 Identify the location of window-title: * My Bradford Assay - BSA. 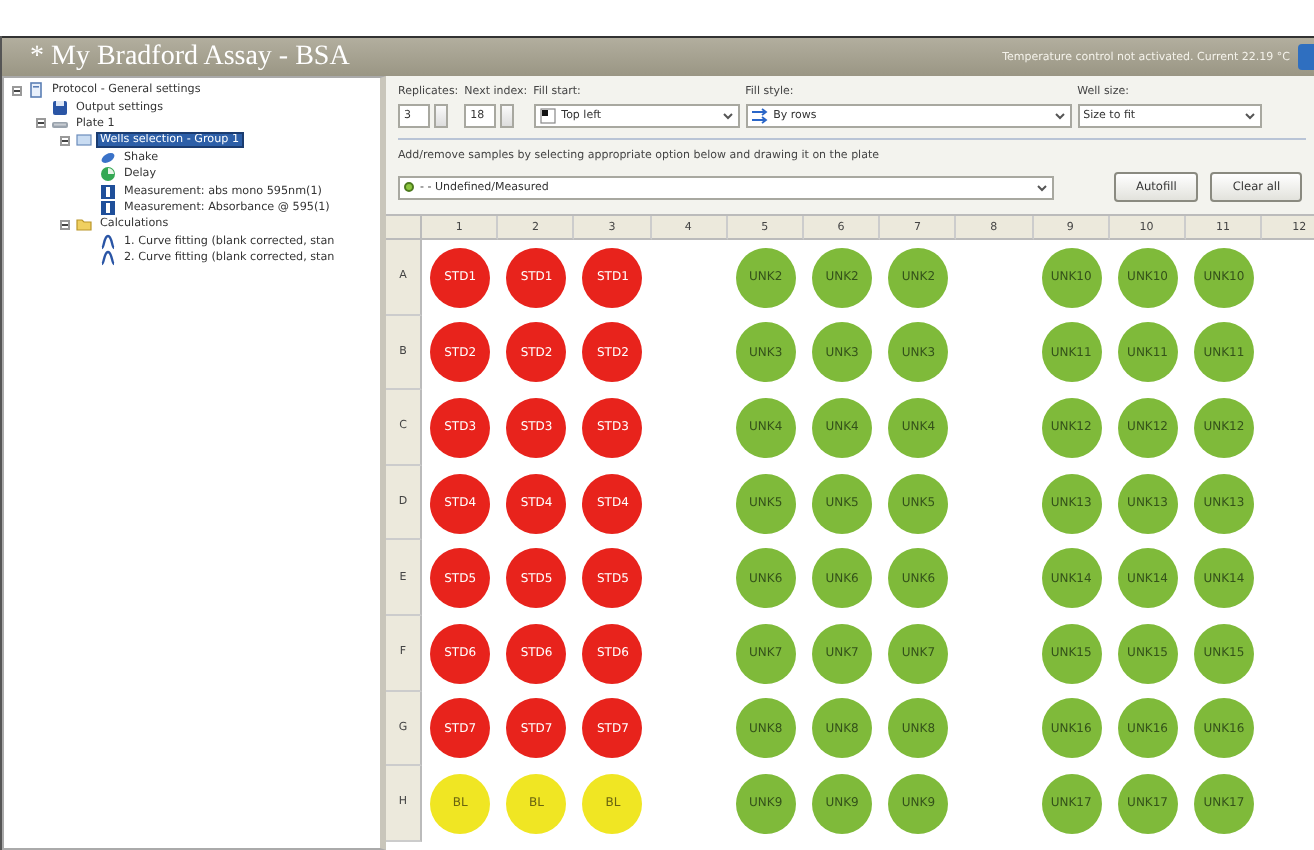
(190, 57).